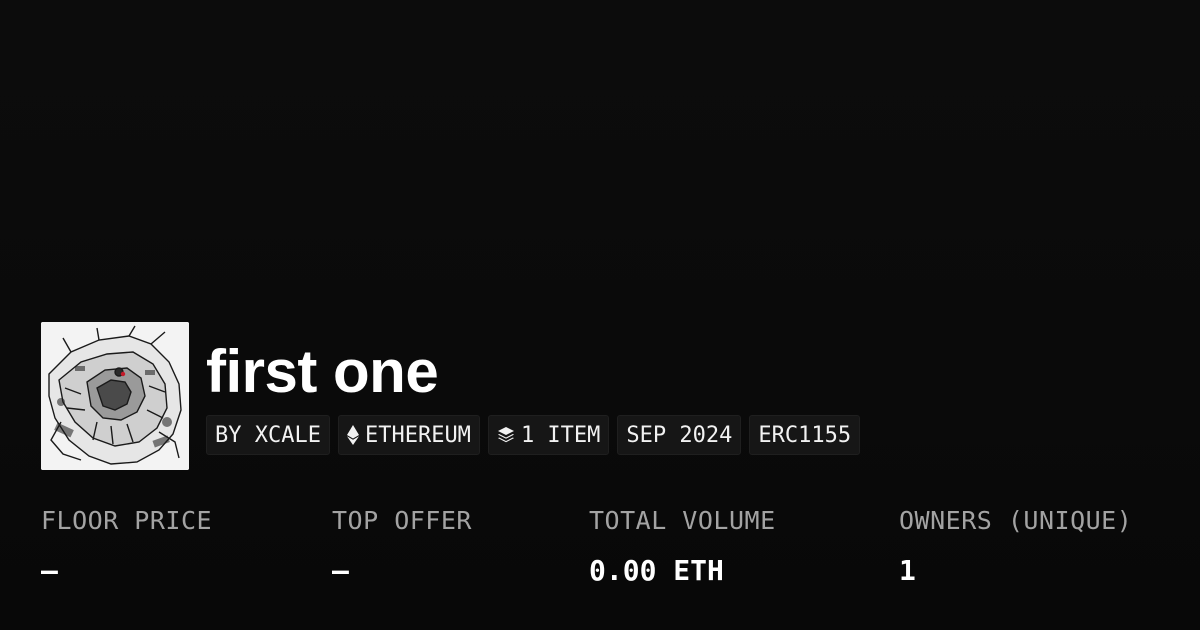 This screenshot has width=1200, height=630. I want to click on standard-chip: ERC1155, so click(805, 435).